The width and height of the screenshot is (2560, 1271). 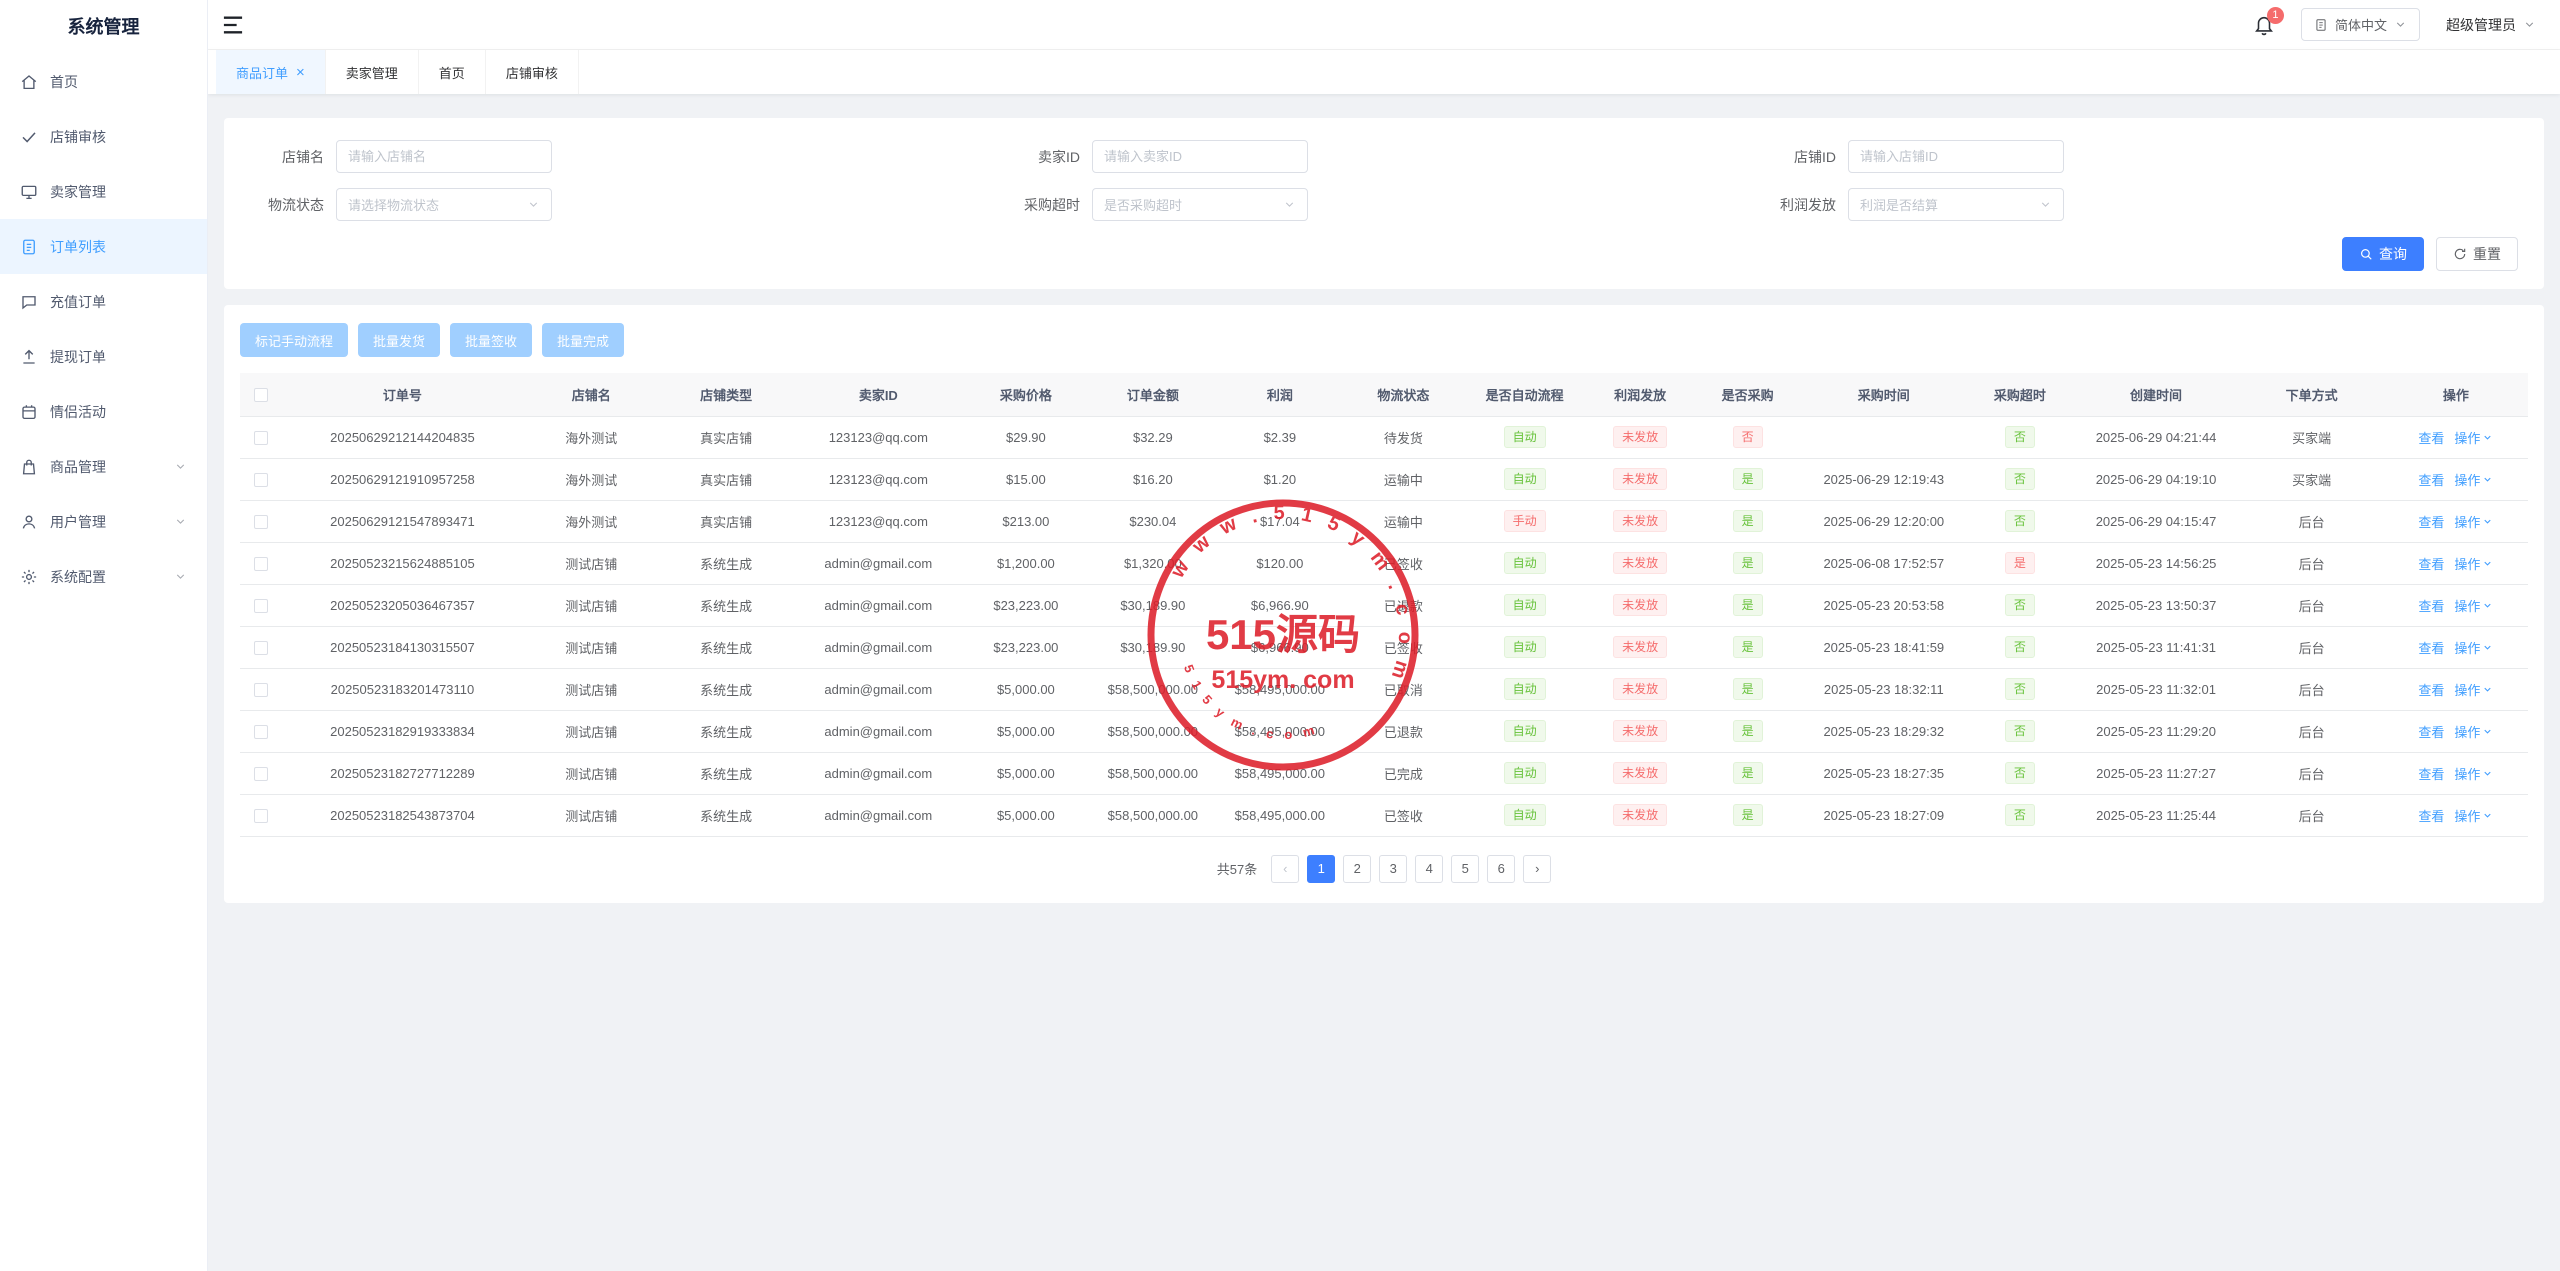 What do you see at coordinates (1429, 868) in the screenshot?
I see `page-button-4: 4` at bounding box center [1429, 868].